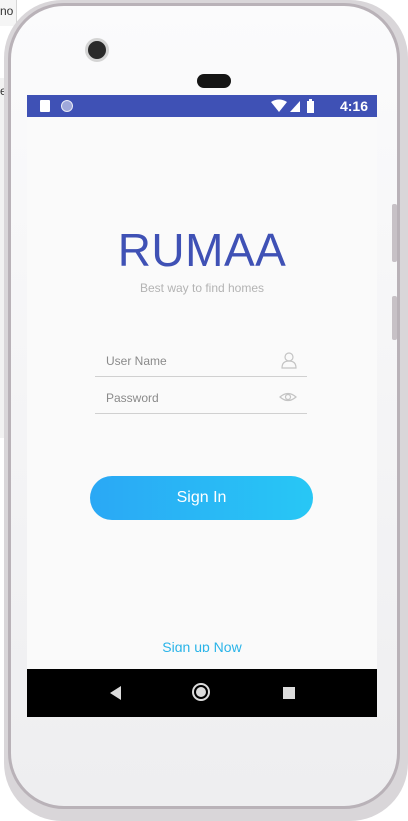 Image resolution: width=408 pixels, height=821 pixels. Describe the element at coordinates (202, 106) in the screenshot. I see `status-bar: 4:16` at that location.